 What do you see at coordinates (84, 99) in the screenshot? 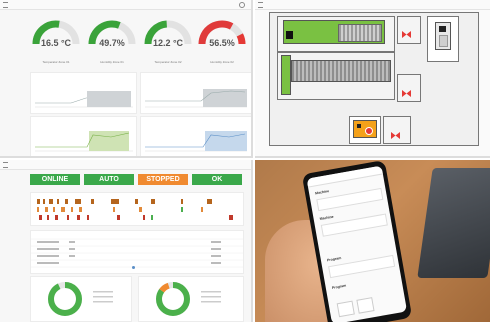
I see `chart-temperature-1-plot` at bounding box center [84, 99].